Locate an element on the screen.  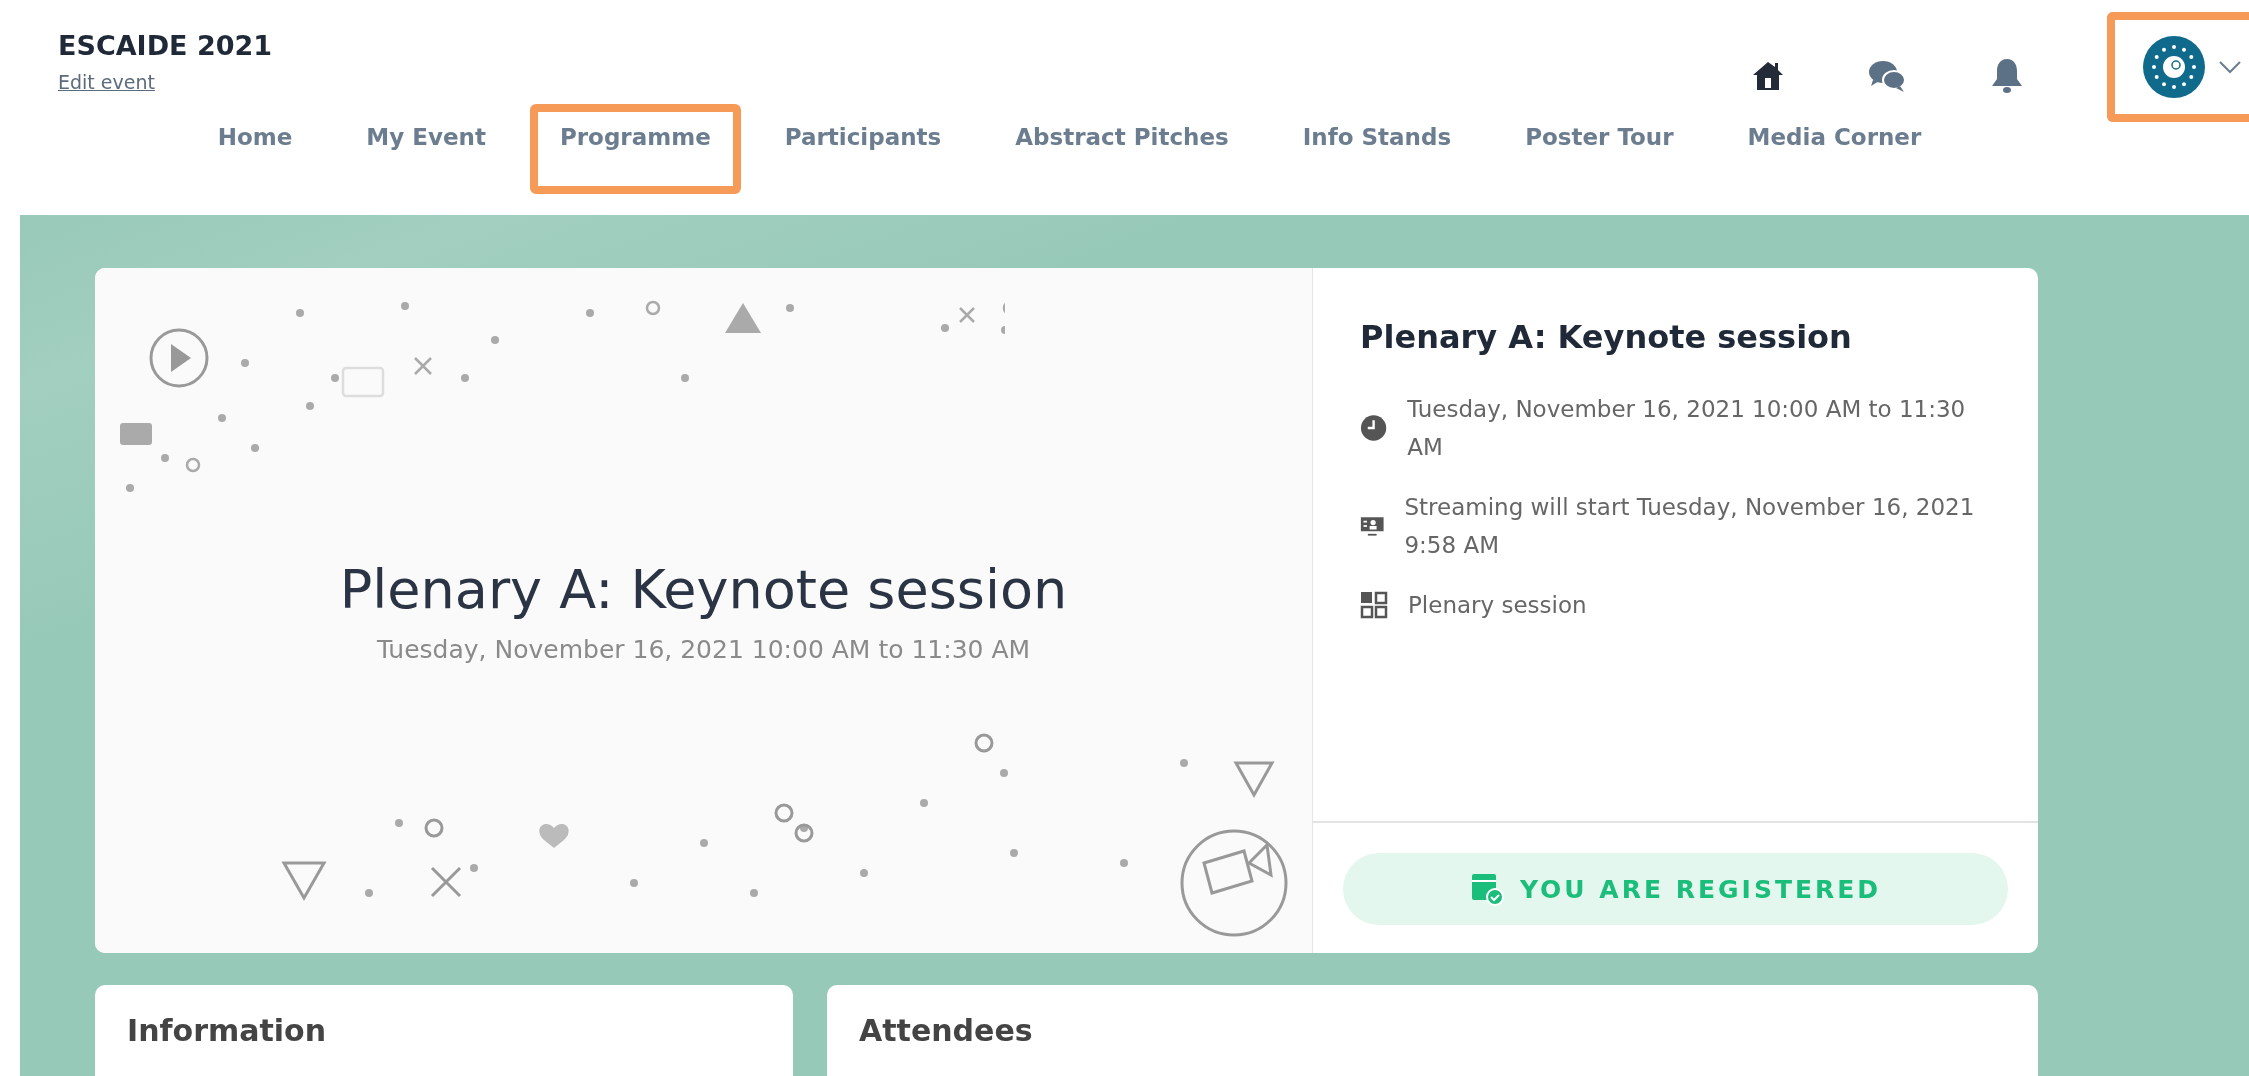
nav-link: Media Corner is located at coordinates (1834, 149).